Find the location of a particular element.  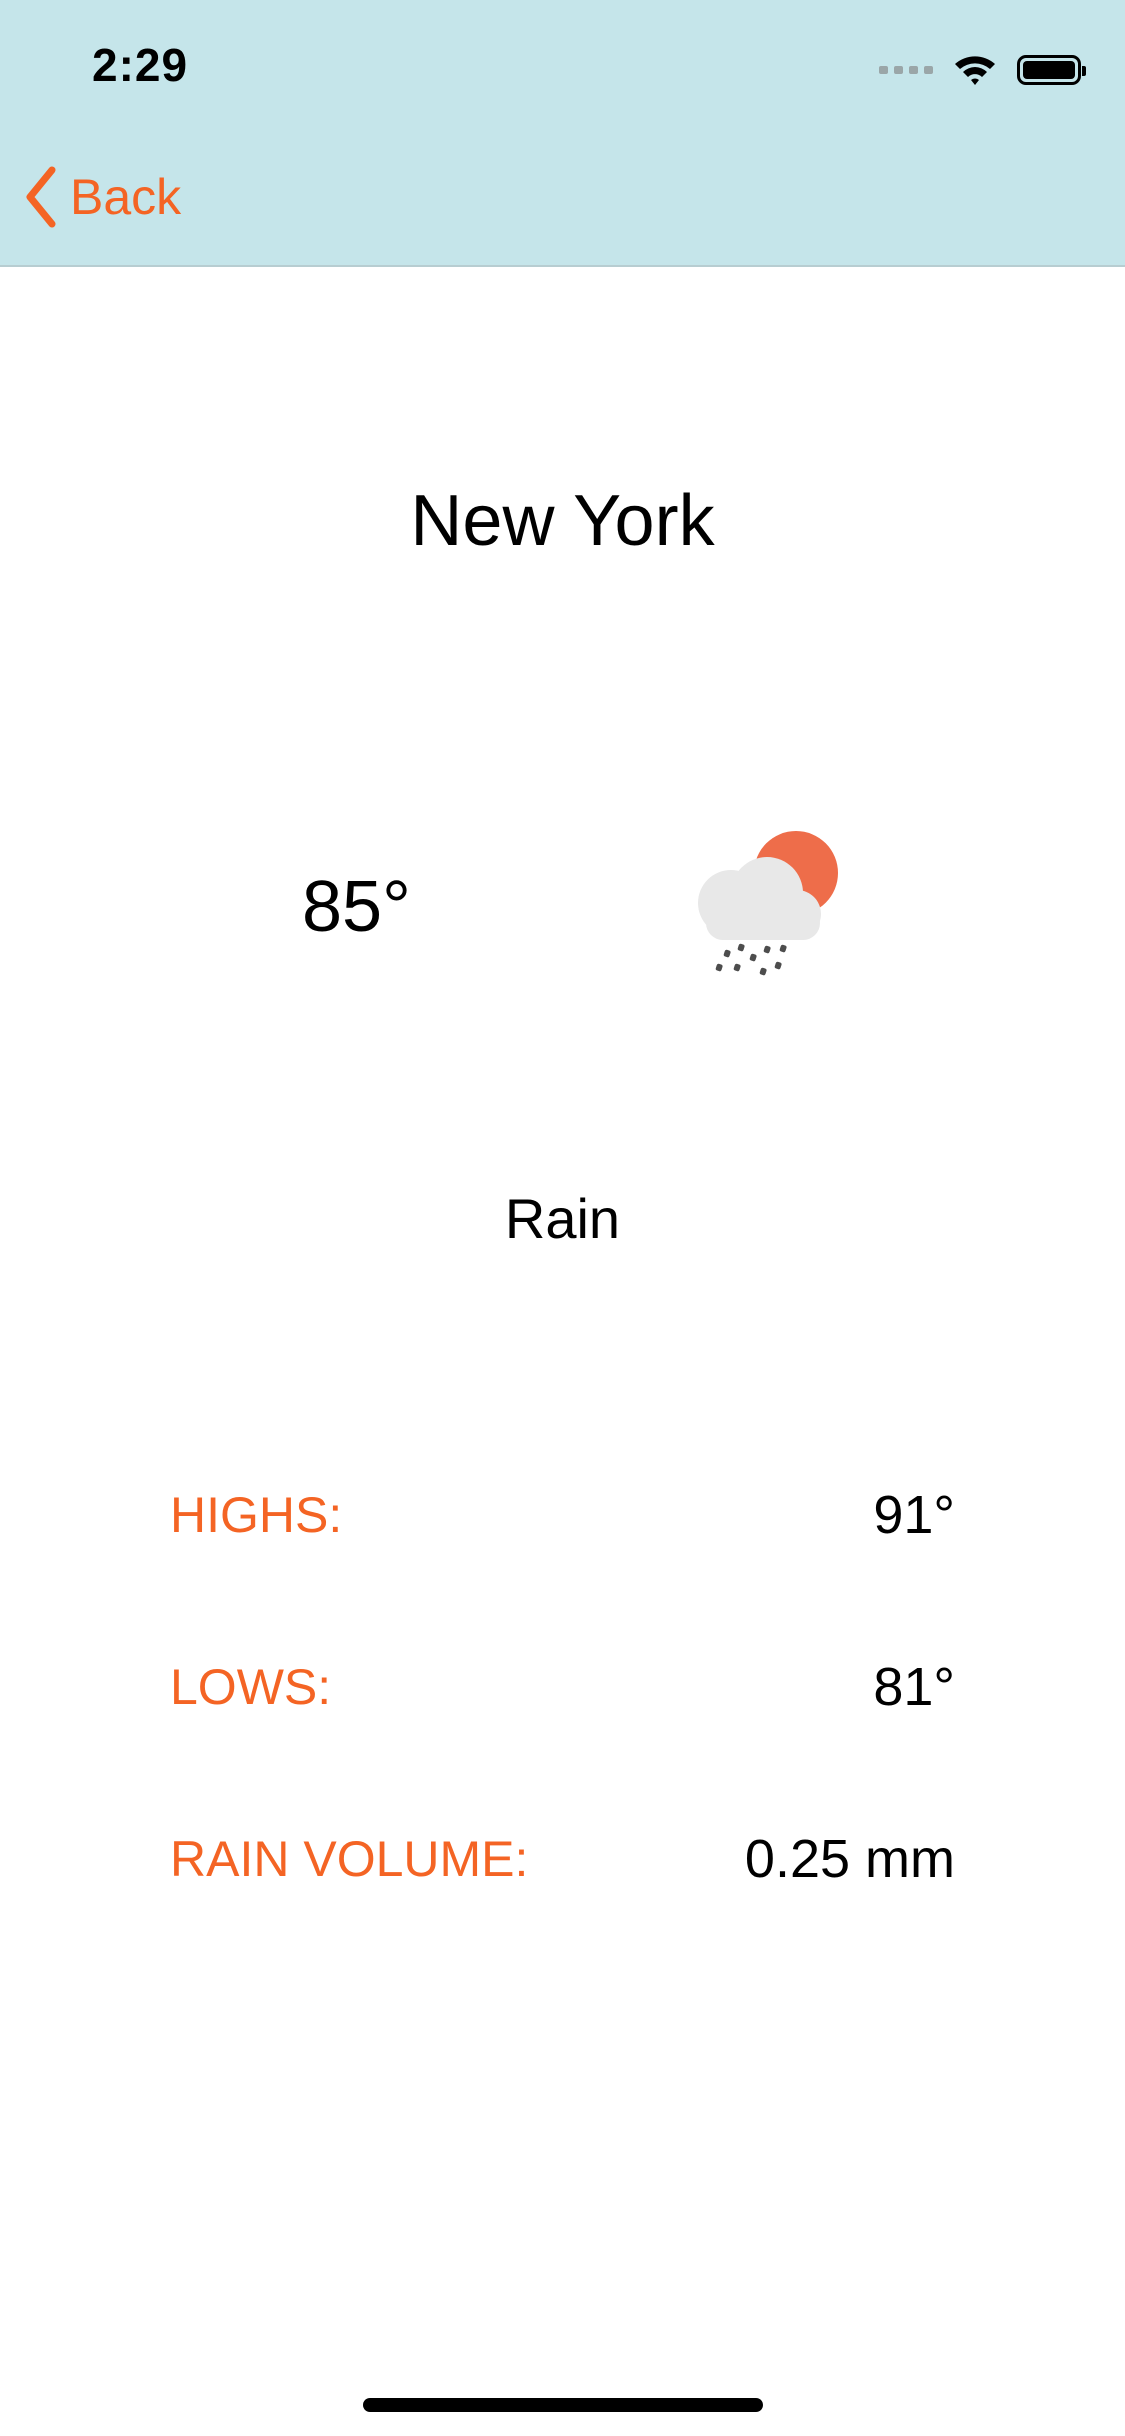

wifi-icon is located at coordinates (975, 70).